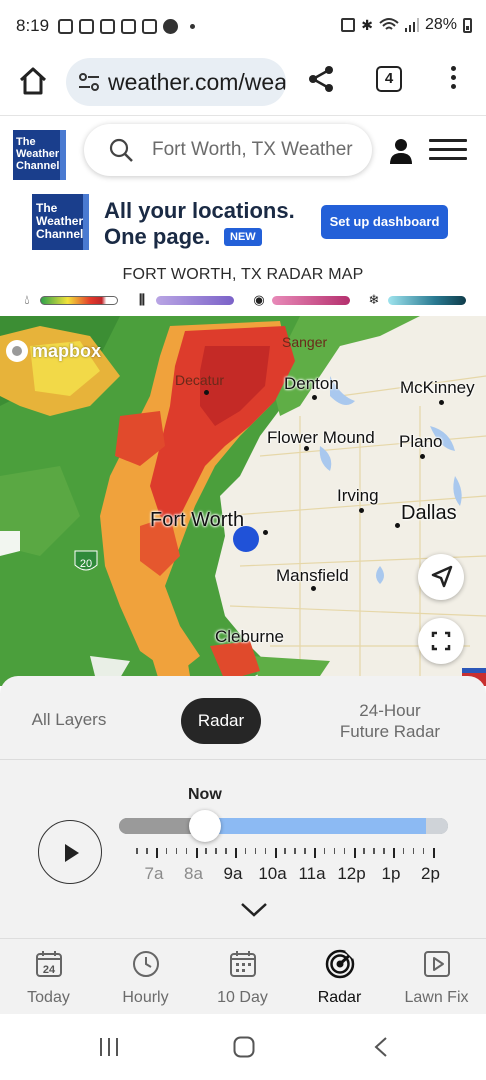  I want to click on nav-radar: Radar, so click(339, 977).